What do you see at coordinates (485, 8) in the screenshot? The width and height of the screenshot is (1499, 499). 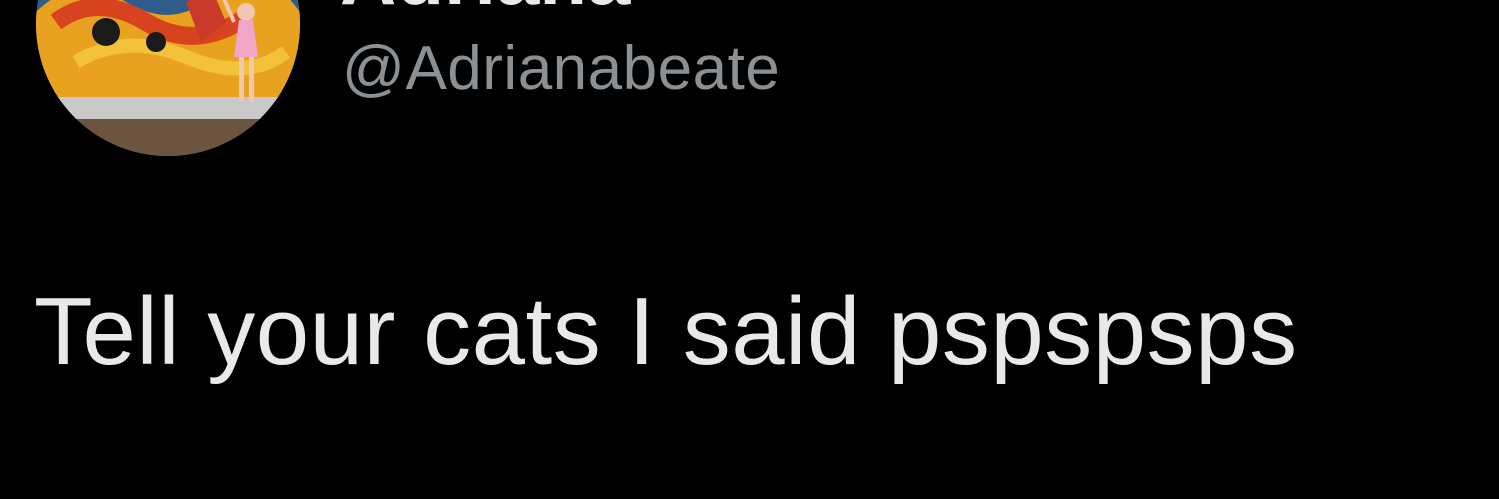 I see `display-name: Adriana` at bounding box center [485, 8].